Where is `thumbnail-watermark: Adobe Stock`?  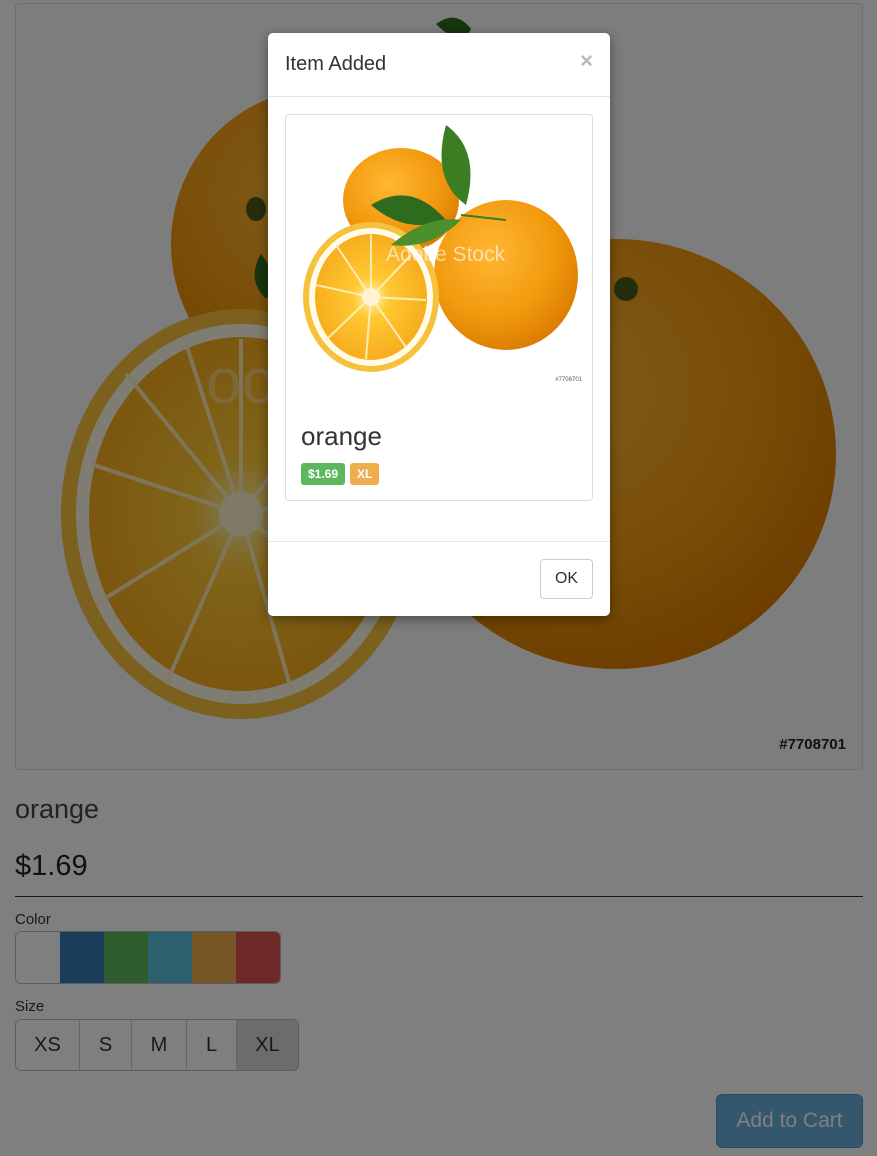 thumbnail-watermark: Adobe Stock is located at coordinates (446, 254).